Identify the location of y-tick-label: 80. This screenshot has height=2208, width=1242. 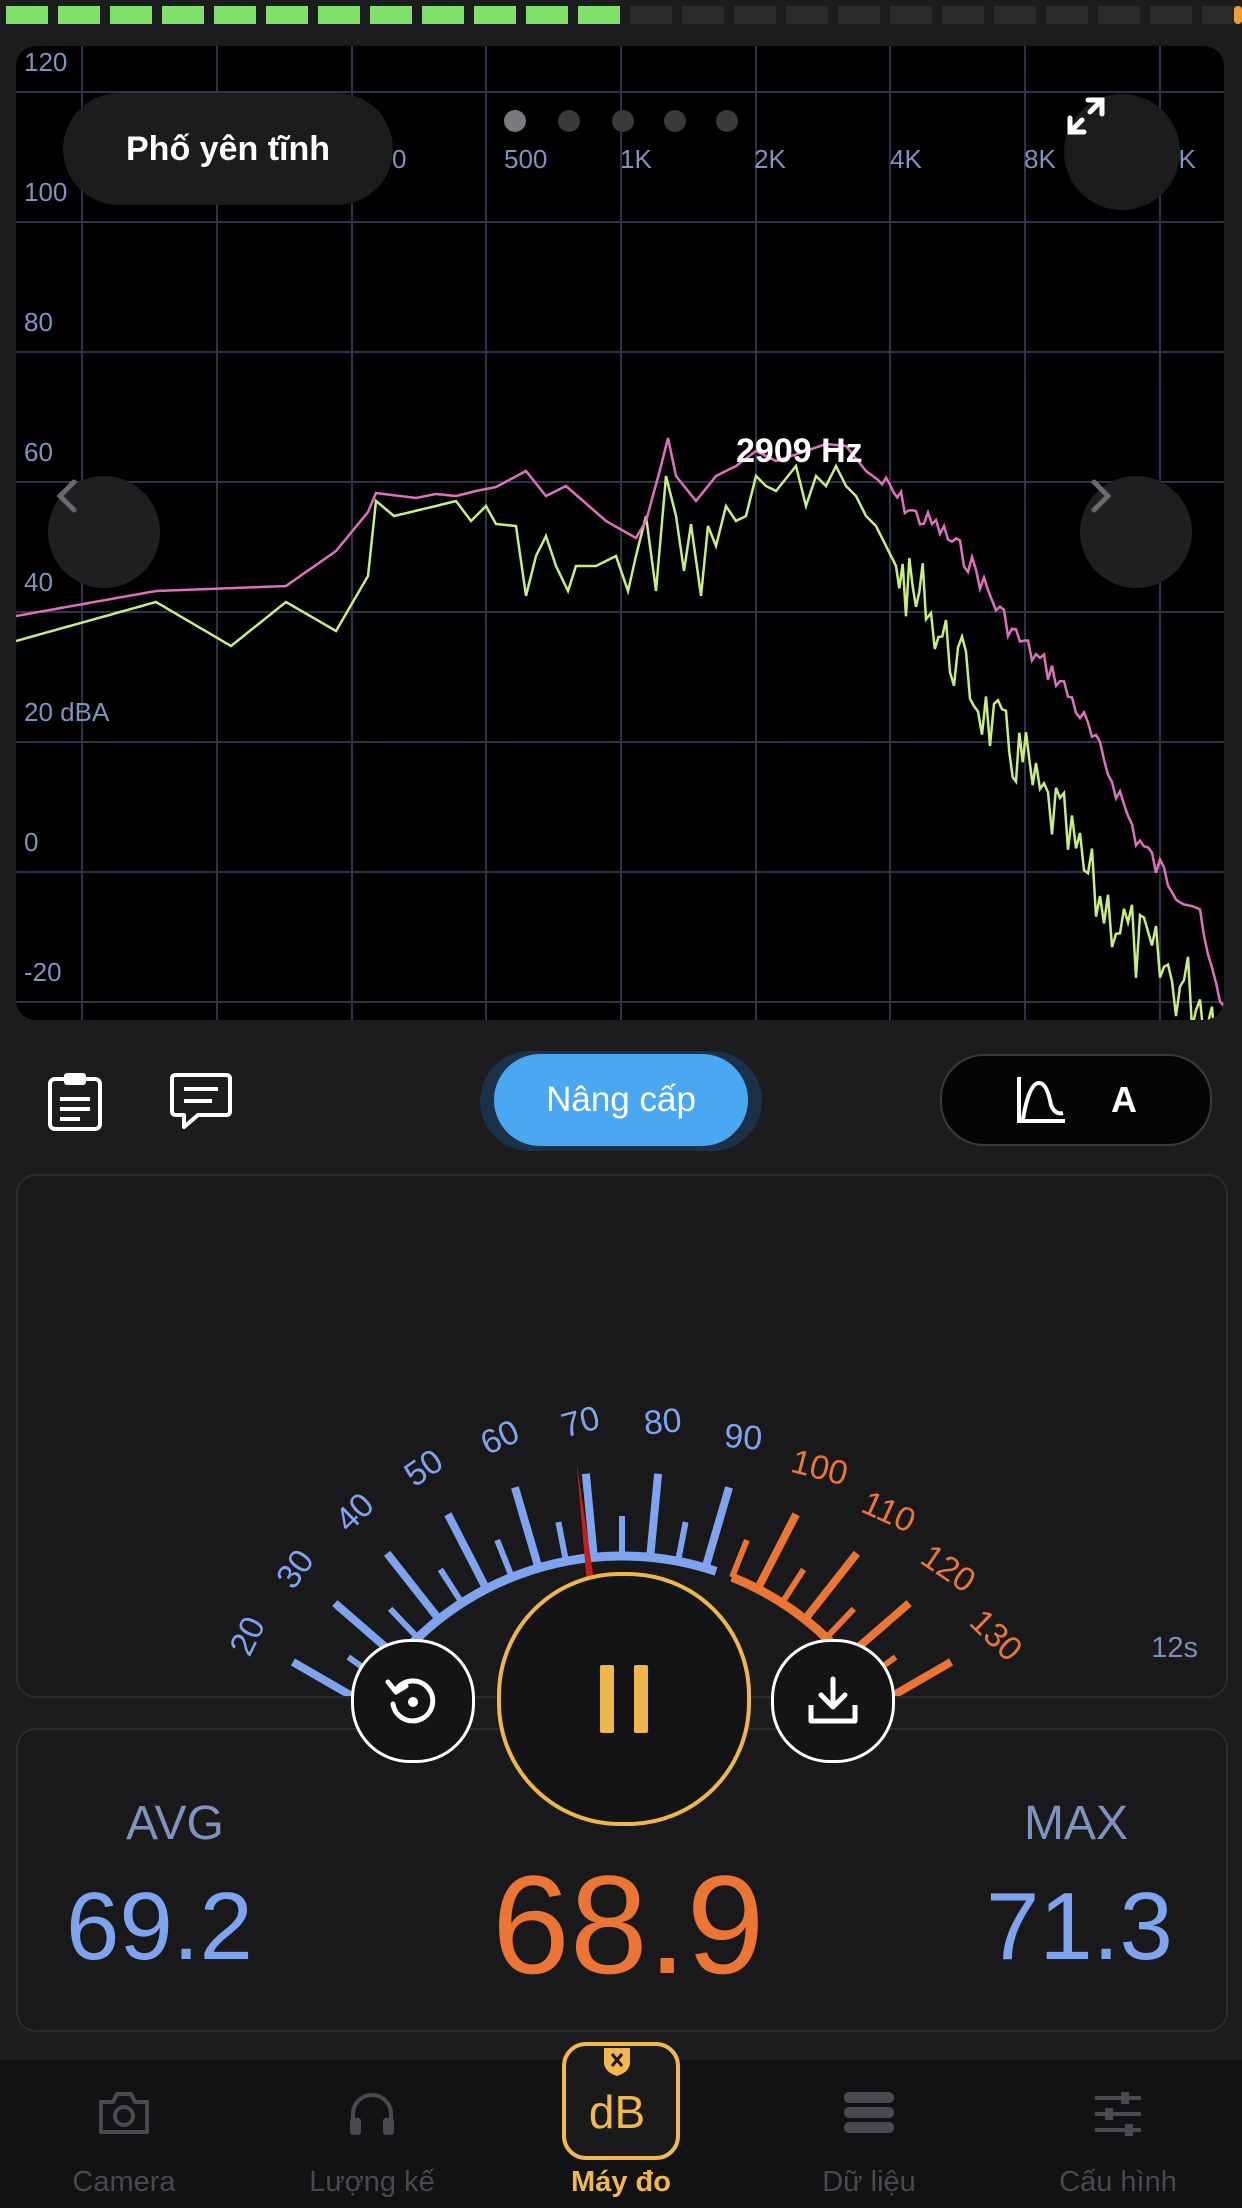
(38, 322).